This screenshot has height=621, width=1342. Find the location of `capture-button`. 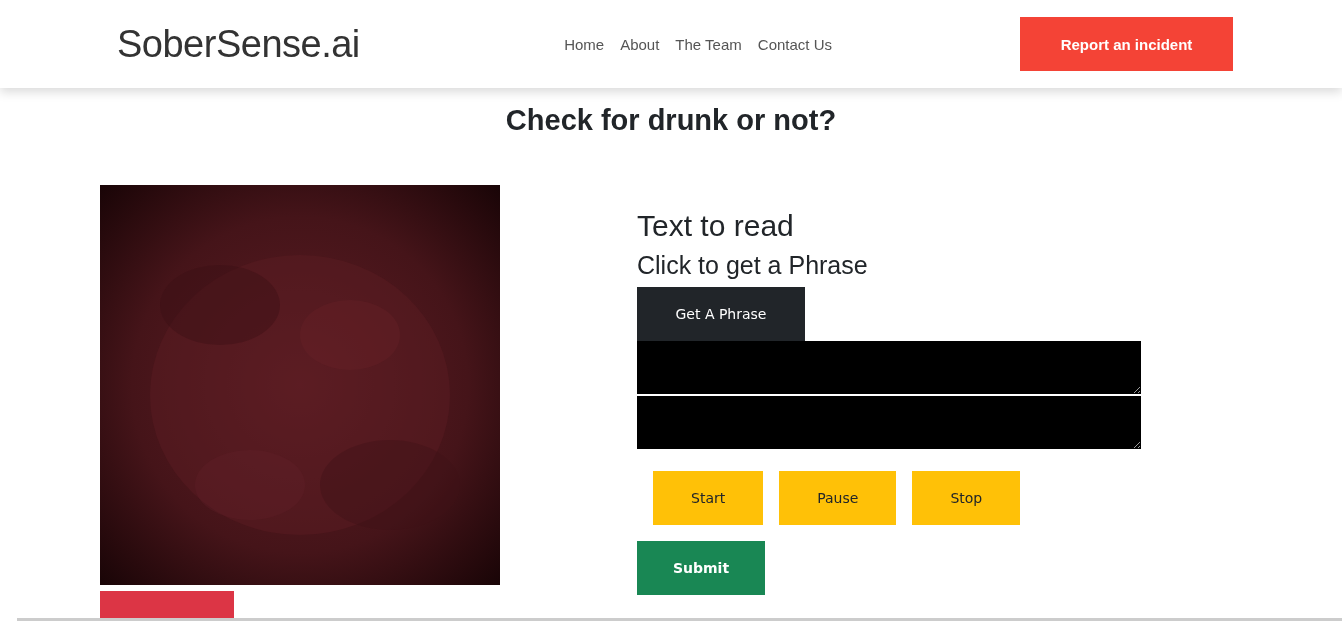

capture-button is located at coordinates (167, 606).